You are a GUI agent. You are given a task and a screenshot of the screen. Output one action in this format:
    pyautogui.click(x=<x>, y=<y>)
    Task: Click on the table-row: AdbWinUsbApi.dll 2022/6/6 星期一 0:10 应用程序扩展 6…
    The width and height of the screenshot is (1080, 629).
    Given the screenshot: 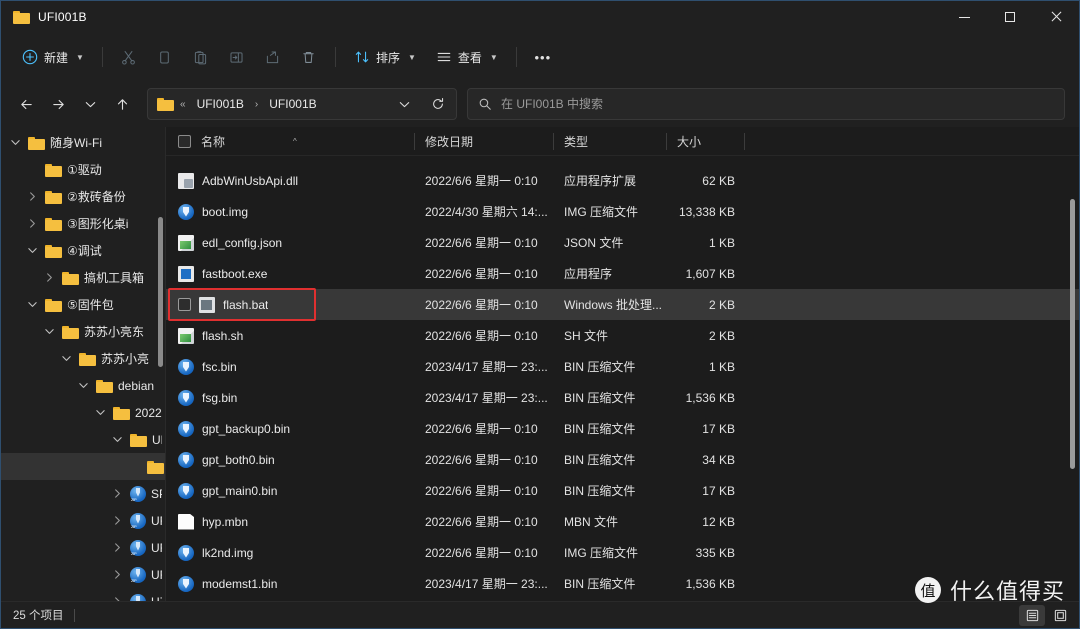 What is the action you would take?
    pyautogui.click(x=622, y=180)
    